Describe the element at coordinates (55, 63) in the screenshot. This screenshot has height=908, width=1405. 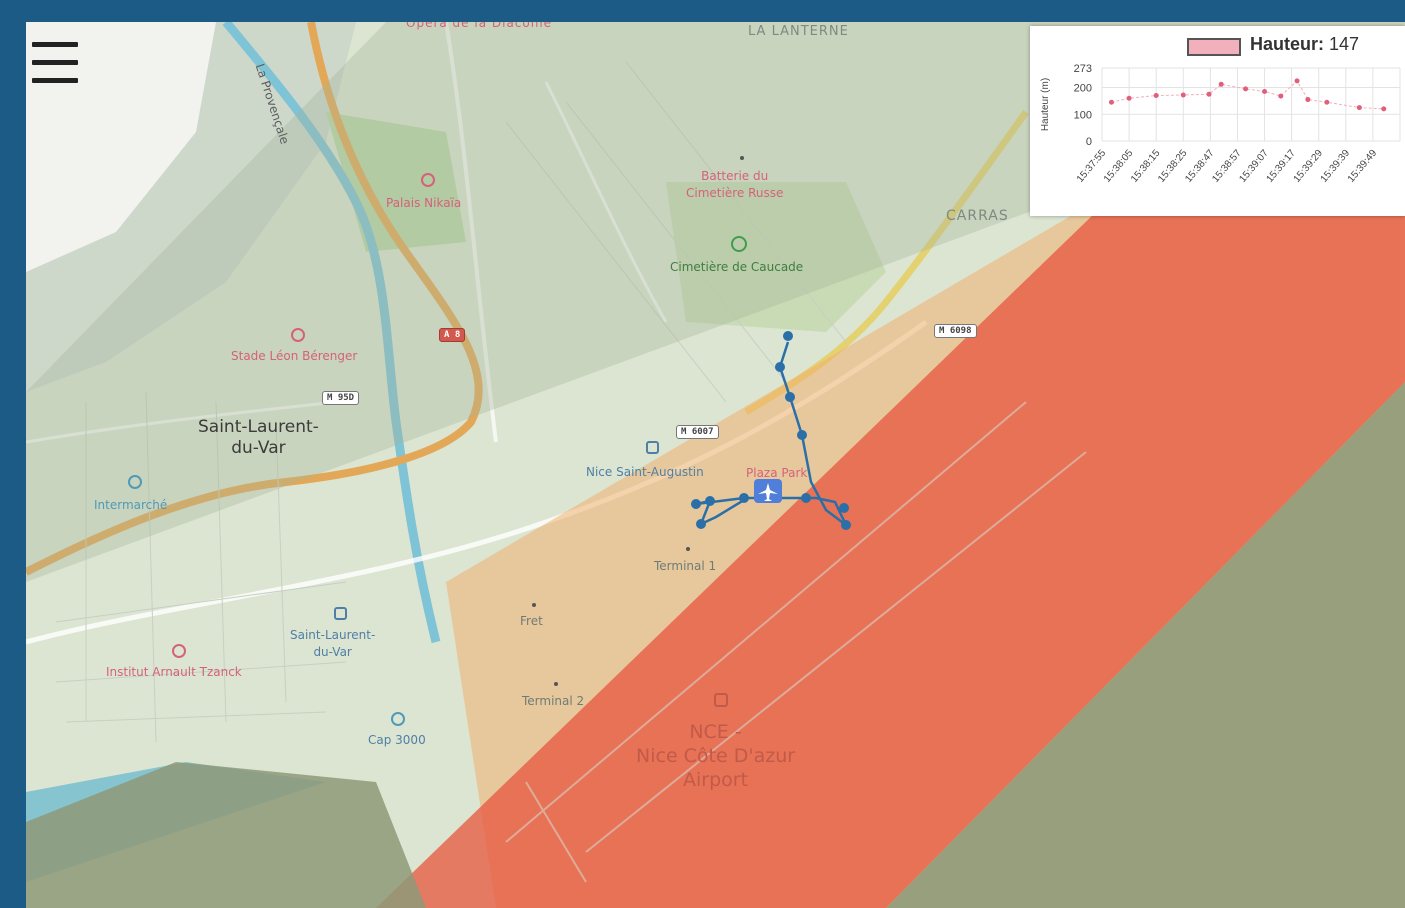
I see `hamburger-icon` at that location.